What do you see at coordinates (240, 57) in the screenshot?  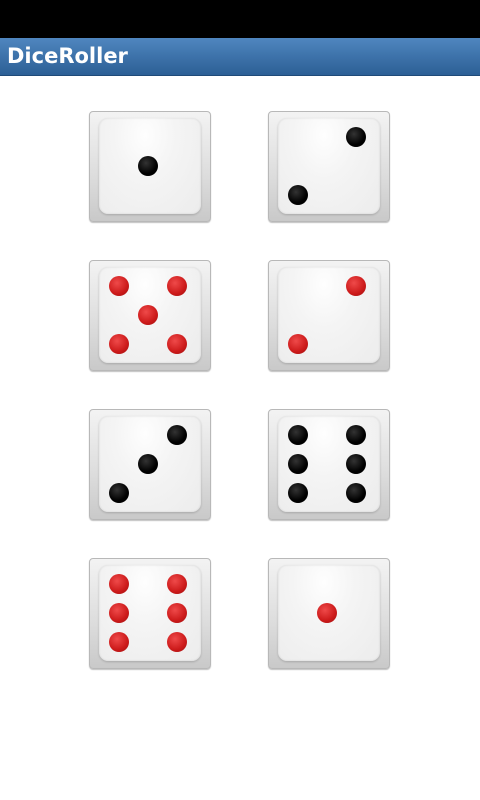 I see `title-bar: DiceRoller` at bounding box center [240, 57].